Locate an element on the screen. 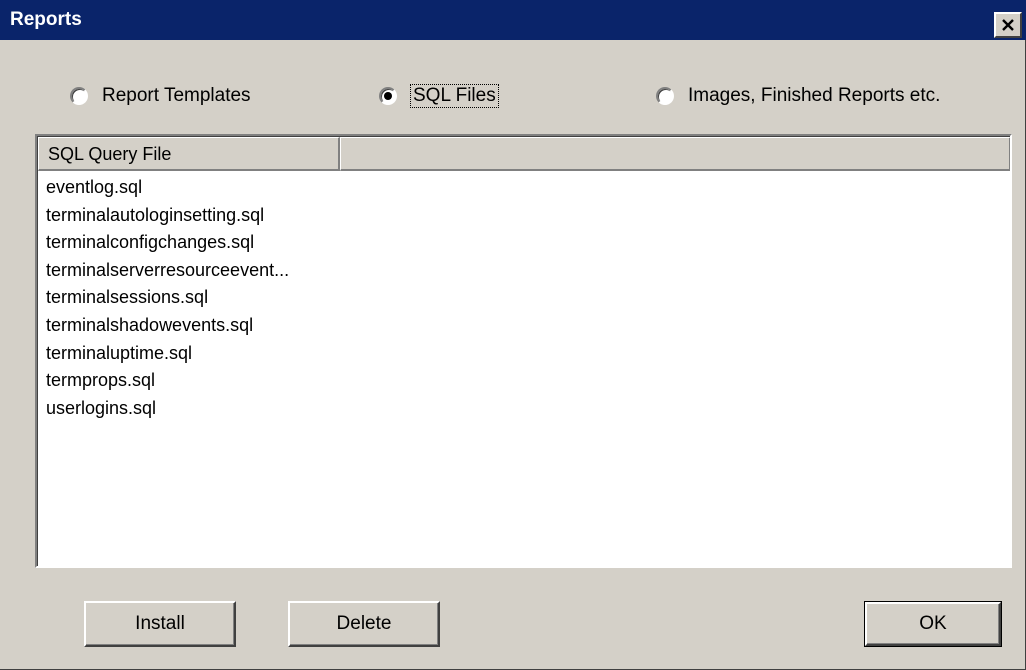 This screenshot has height=670, width=1026. delete-button: Delete is located at coordinates (364, 624).